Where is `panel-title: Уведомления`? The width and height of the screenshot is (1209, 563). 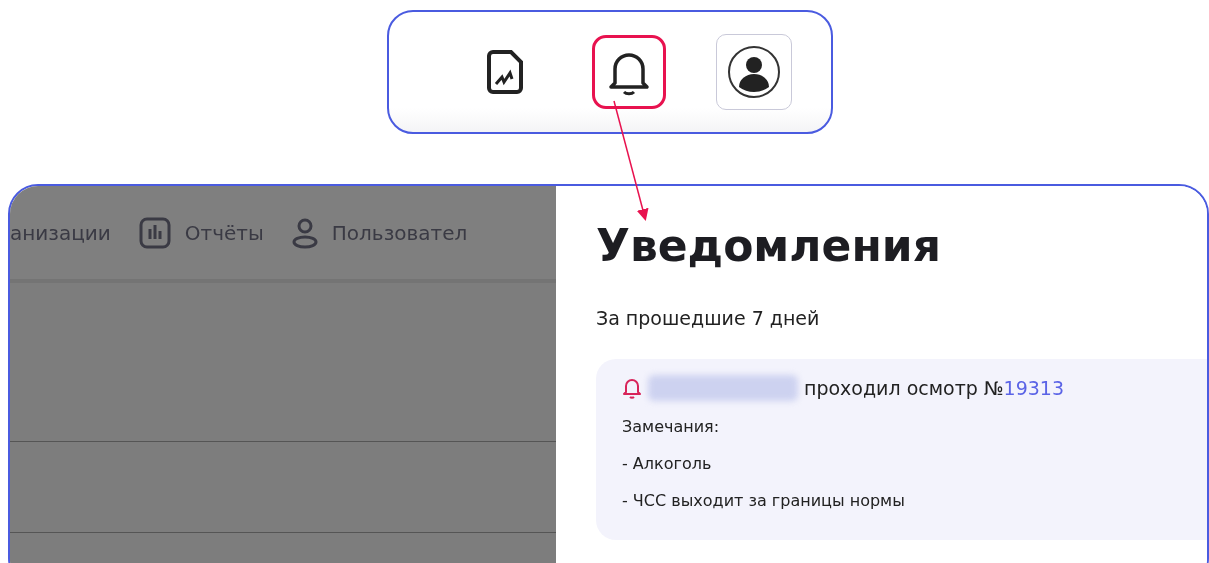 panel-title: Уведомления is located at coordinates (769, 245).